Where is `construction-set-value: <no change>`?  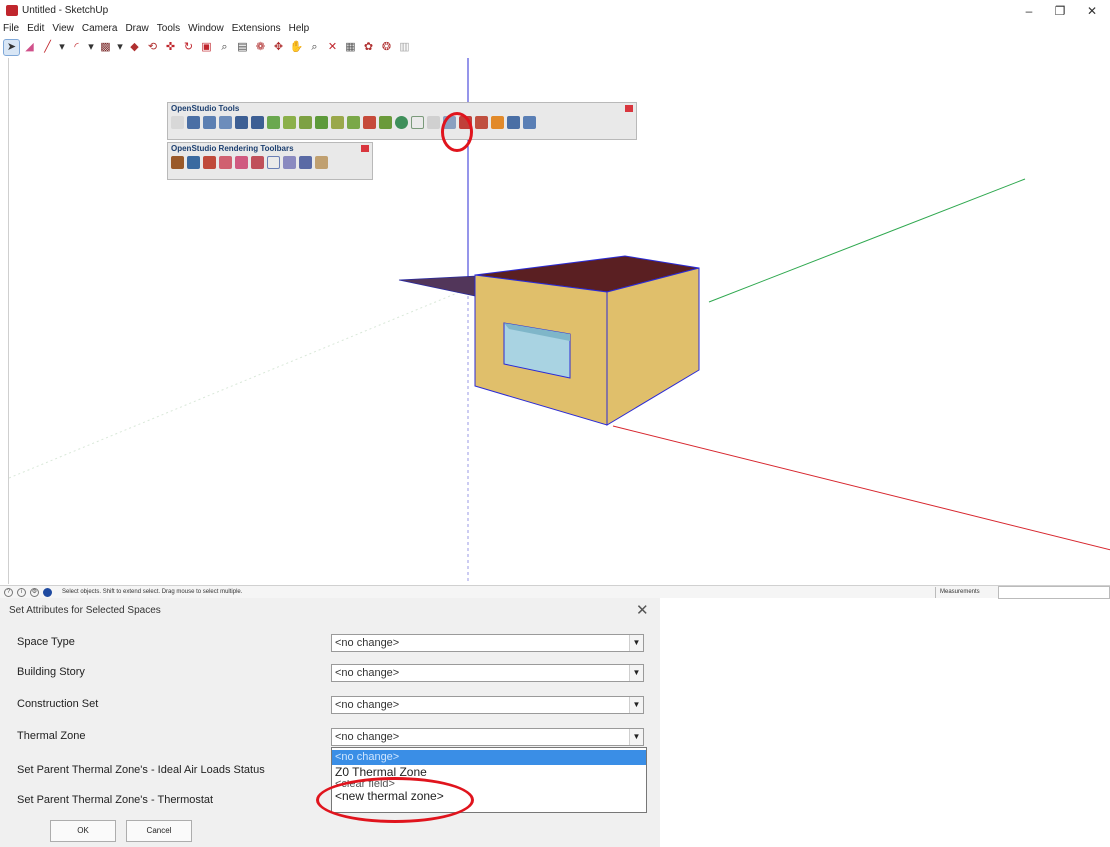
construction-set-value: <no change> is located at coordinates (367, 705).